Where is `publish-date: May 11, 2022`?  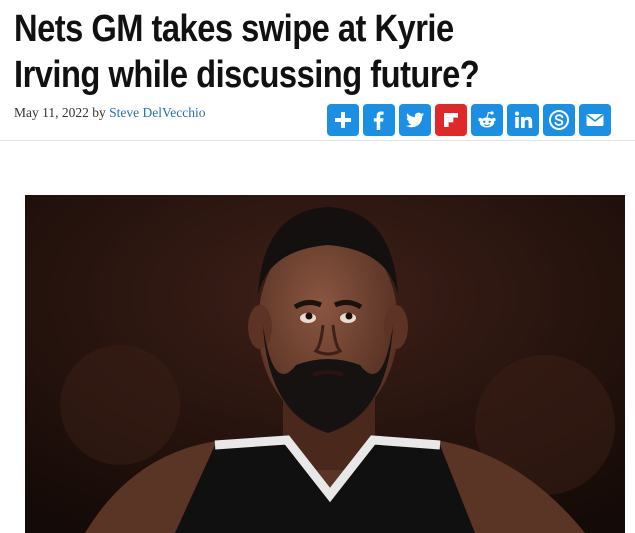 publish-date: May 11, 2022 is located at coordinates (51, 112).